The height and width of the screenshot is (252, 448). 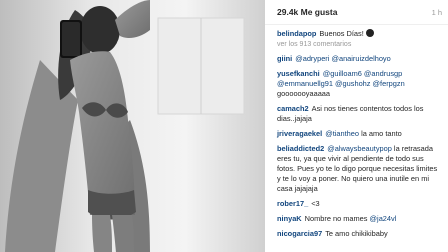 What do you see at coordinates (359, 148) in the screenshot?
I see `comment-mentions: @alwaysbeautypop` at bounding box center [359, 148].